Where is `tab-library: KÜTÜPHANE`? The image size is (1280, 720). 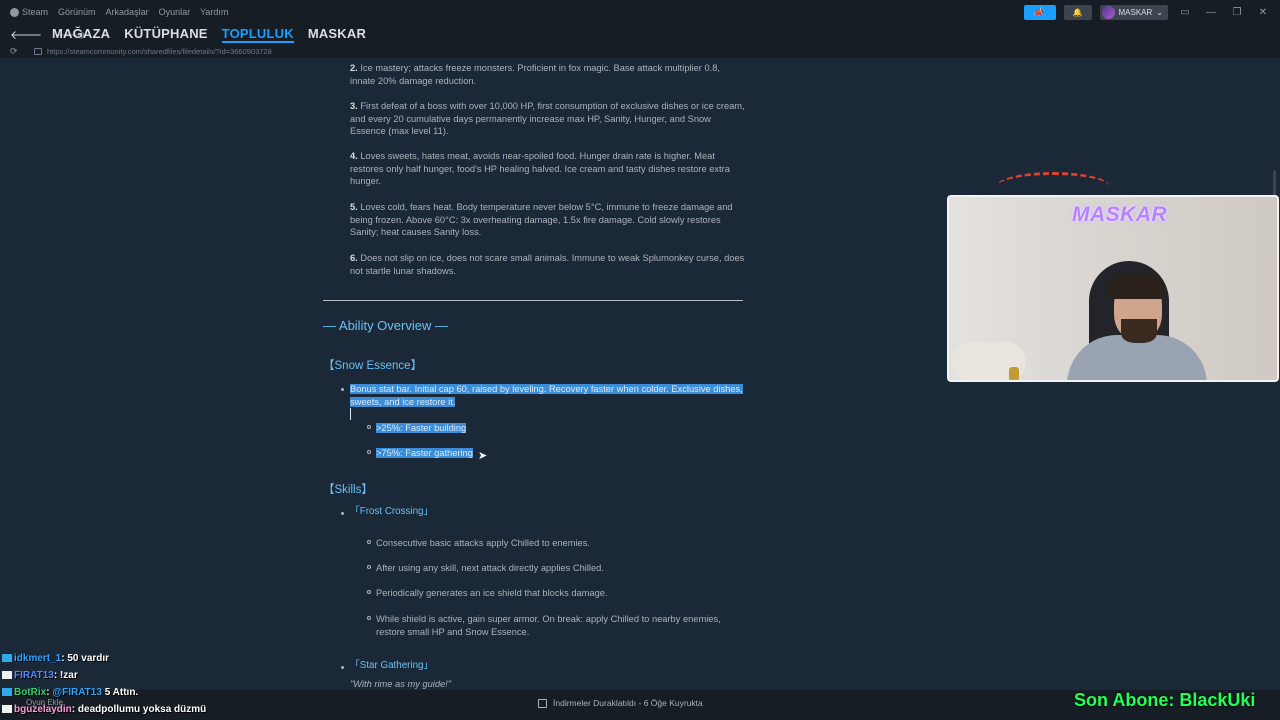
tab-library: KÜTÜPHANE is located at coordinates (165, 34).